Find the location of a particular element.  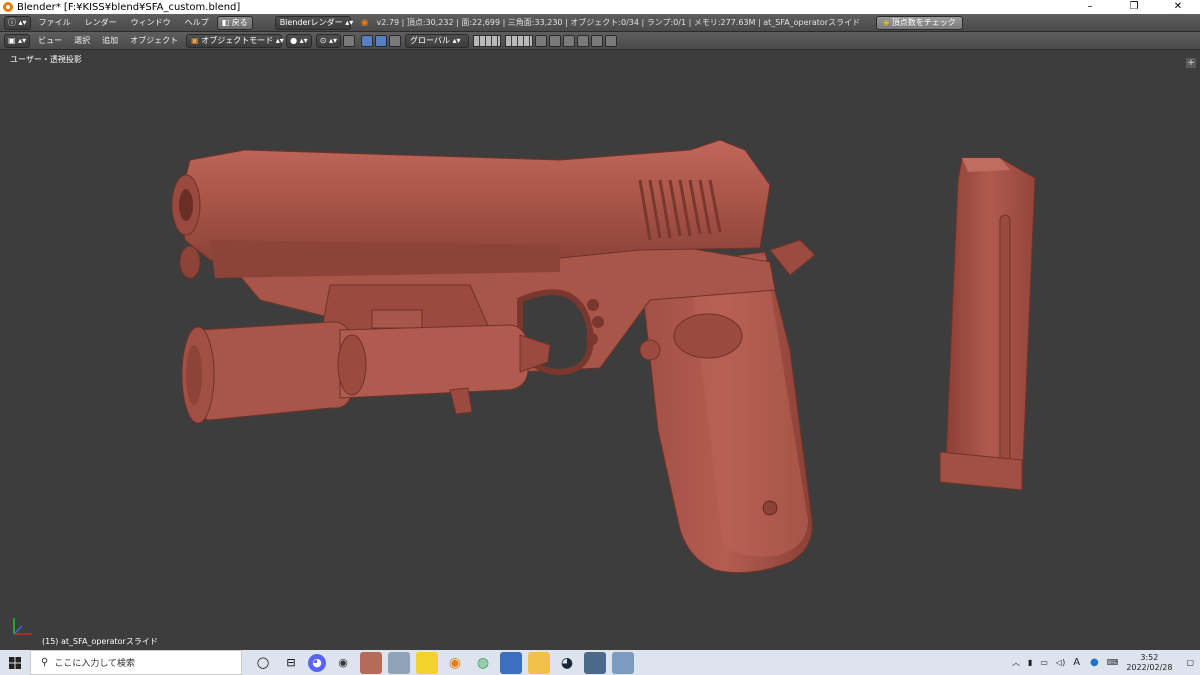

volume-icon: ◁) is located at coordinates (1060, 662).